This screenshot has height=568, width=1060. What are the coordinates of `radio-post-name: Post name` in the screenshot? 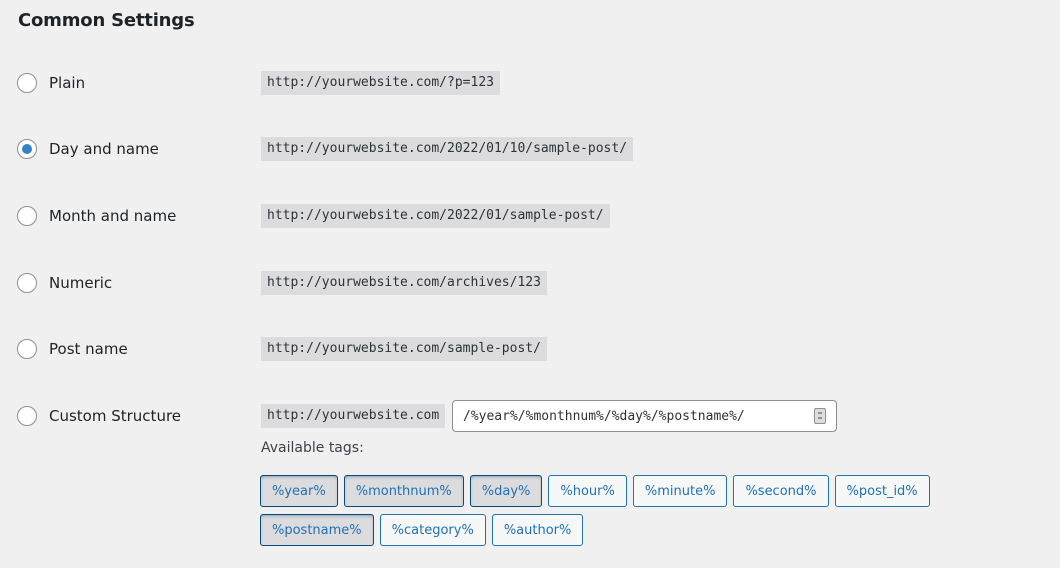 It's located at (72, 349).